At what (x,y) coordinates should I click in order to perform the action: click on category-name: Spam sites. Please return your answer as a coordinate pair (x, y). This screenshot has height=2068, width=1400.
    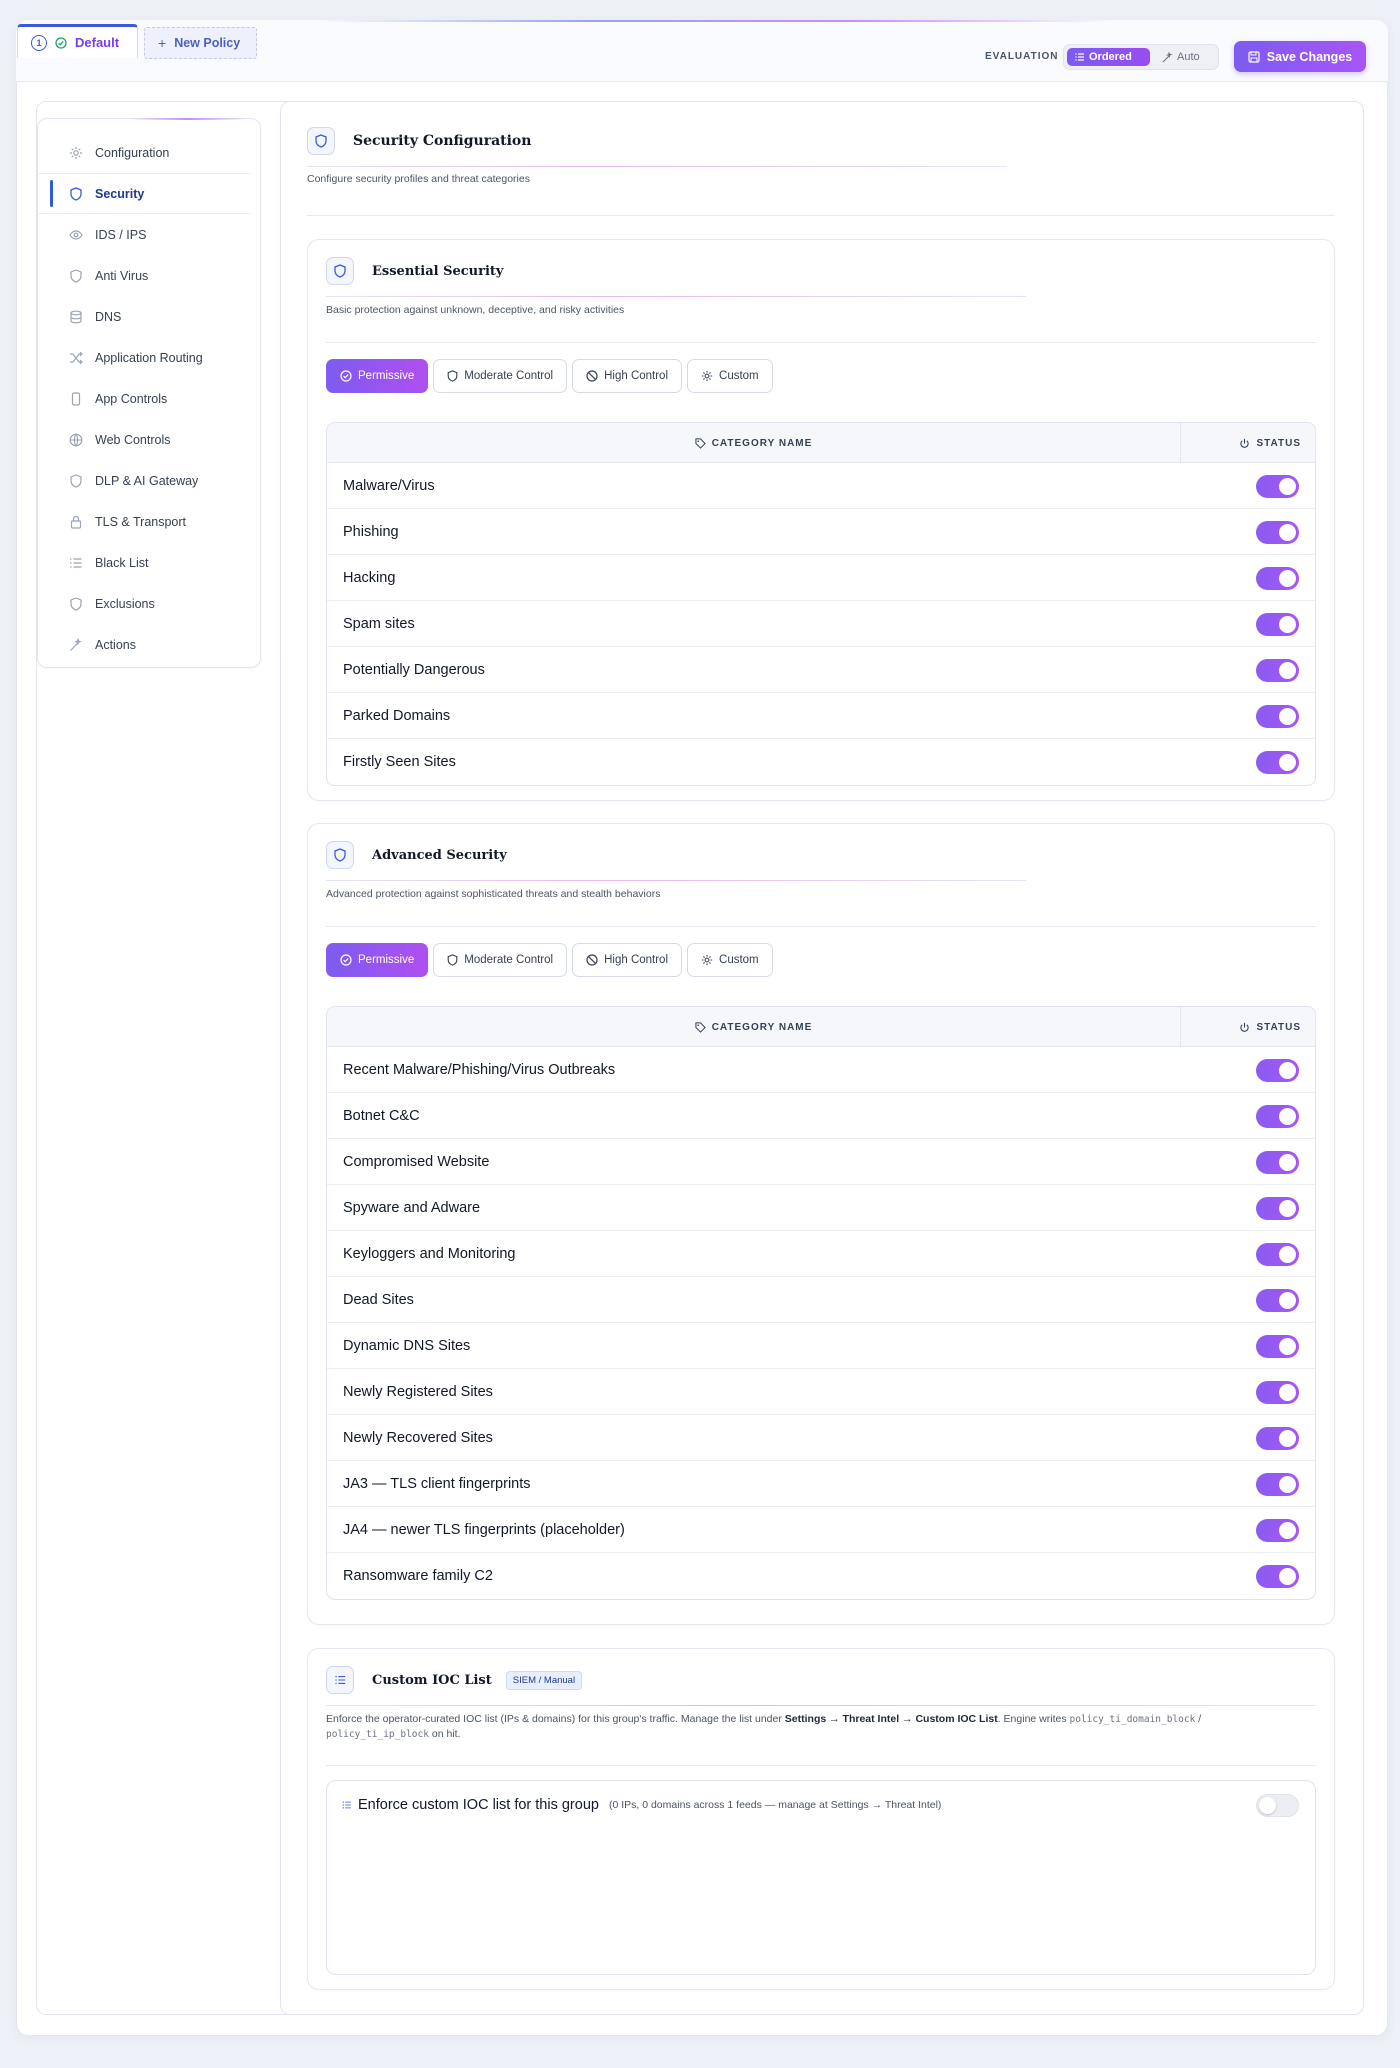
    Looking at the image, I should click on (379, 623).